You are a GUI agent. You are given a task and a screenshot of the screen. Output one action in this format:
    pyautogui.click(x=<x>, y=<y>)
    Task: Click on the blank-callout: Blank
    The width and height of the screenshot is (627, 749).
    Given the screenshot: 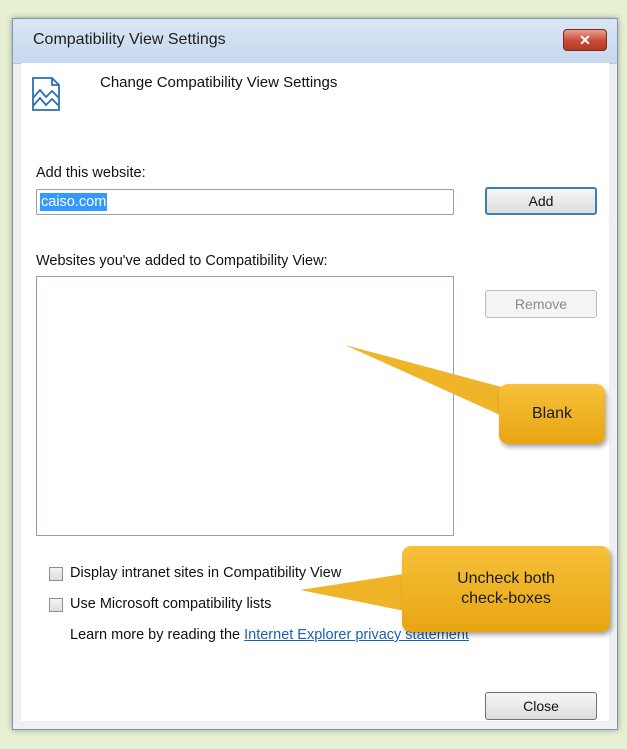 What is the action you would take?
    pyautogui.click(x=552, y=414)
    